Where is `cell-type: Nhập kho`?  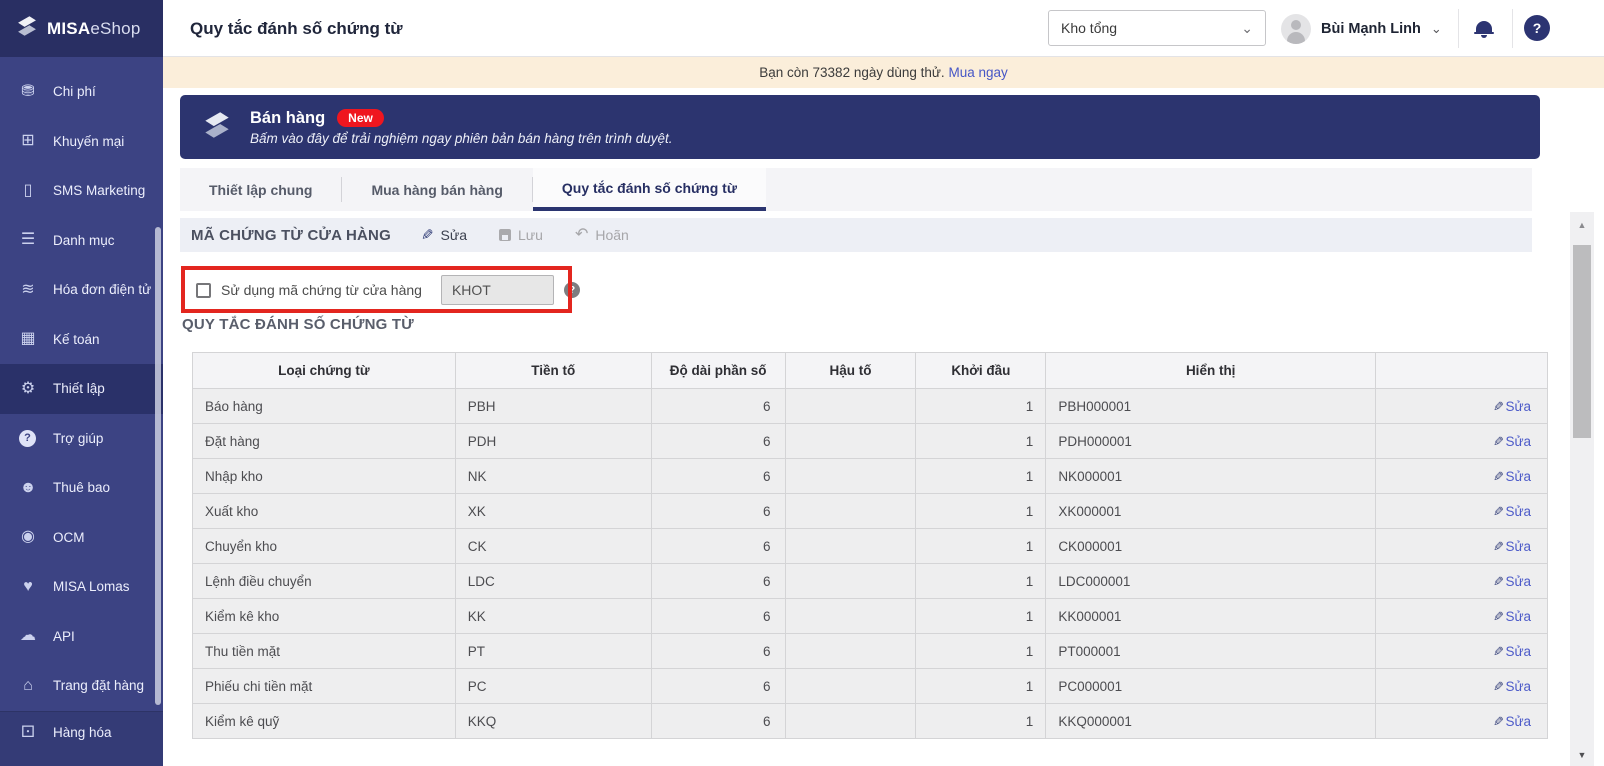 cell-type: Nhập kho is located at coordinates (324, 476).